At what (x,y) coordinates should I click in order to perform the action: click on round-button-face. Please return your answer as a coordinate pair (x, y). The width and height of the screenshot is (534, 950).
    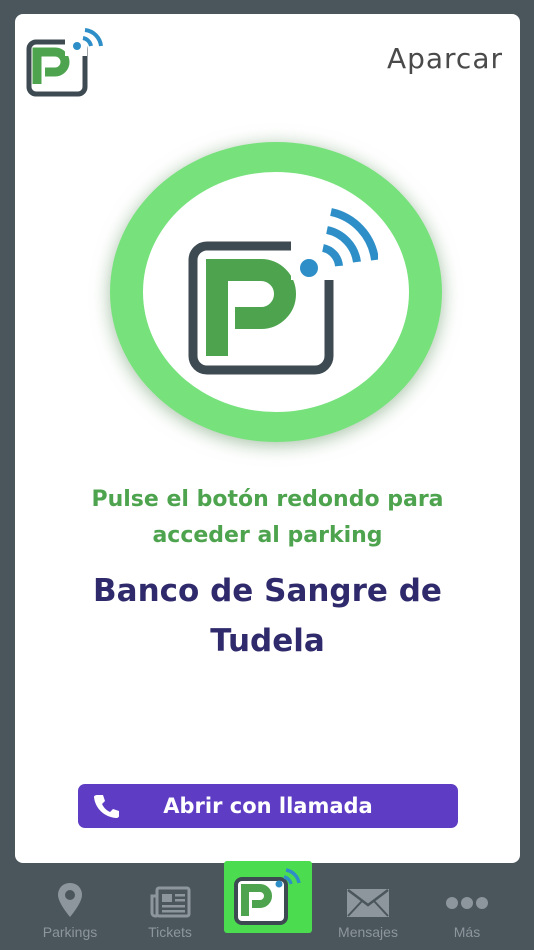
    Looking at the image, I should click on (276, 292).